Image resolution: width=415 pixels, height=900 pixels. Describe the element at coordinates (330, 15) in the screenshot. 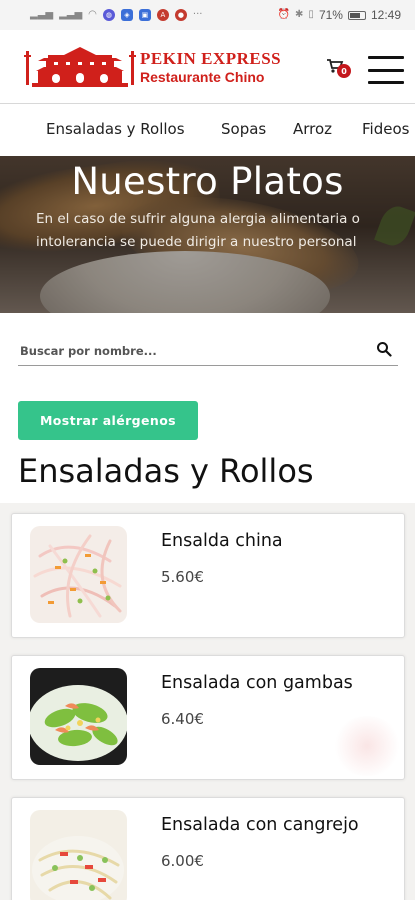

I see `battery-percentage: 71%` at that location.